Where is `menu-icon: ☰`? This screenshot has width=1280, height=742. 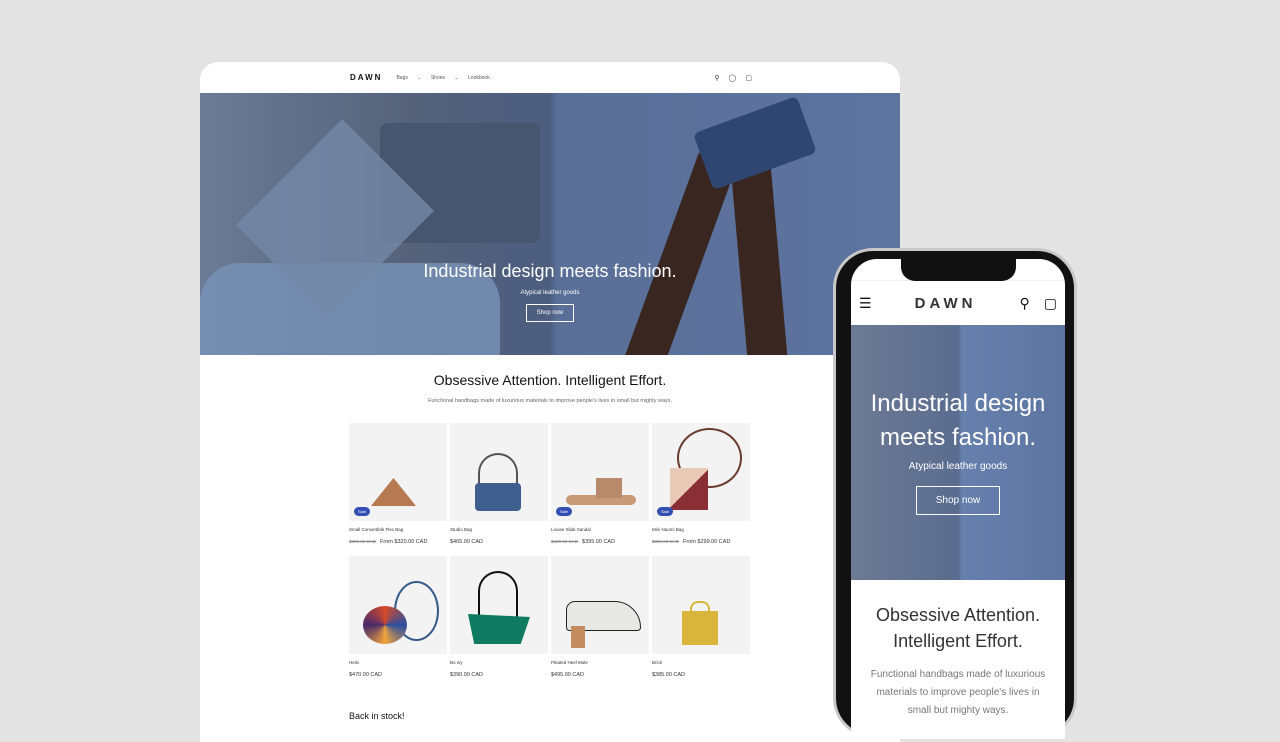 menu-icon: ☰ is located at coordinates (865, 303).